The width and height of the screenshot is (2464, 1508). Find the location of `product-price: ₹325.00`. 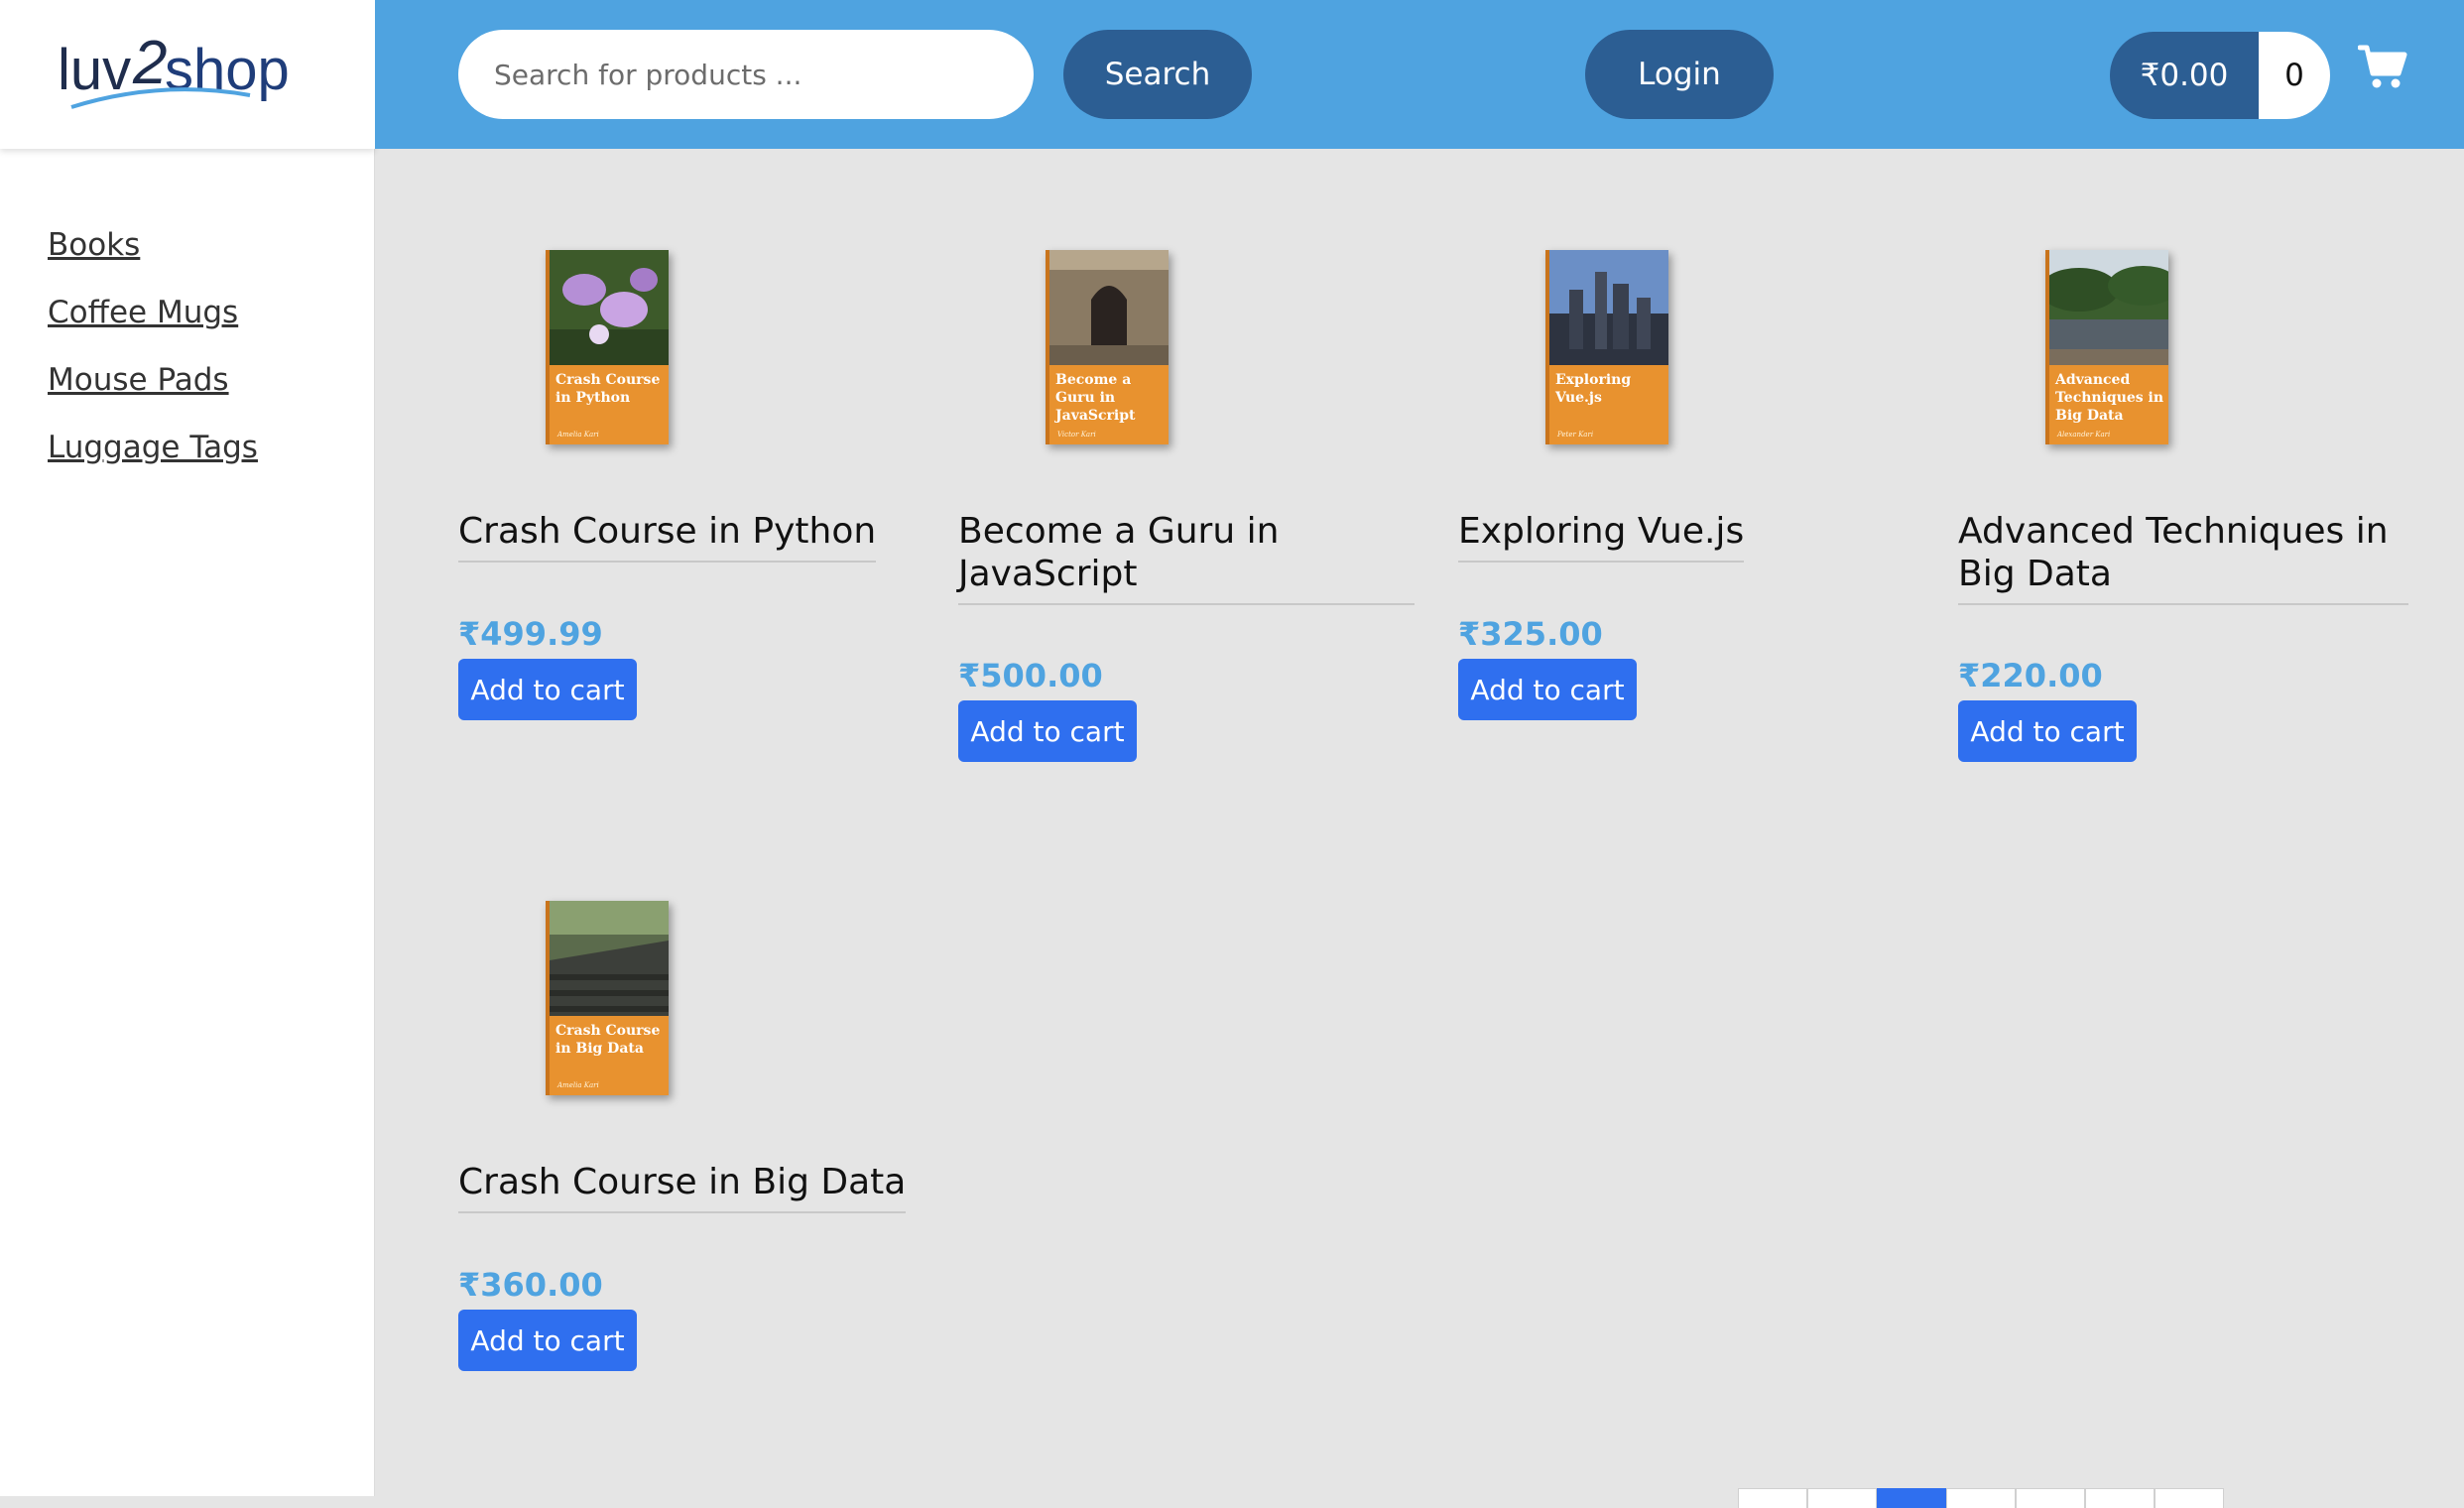

product-price: ₹325.00 is located at coordinates (1531, 634).